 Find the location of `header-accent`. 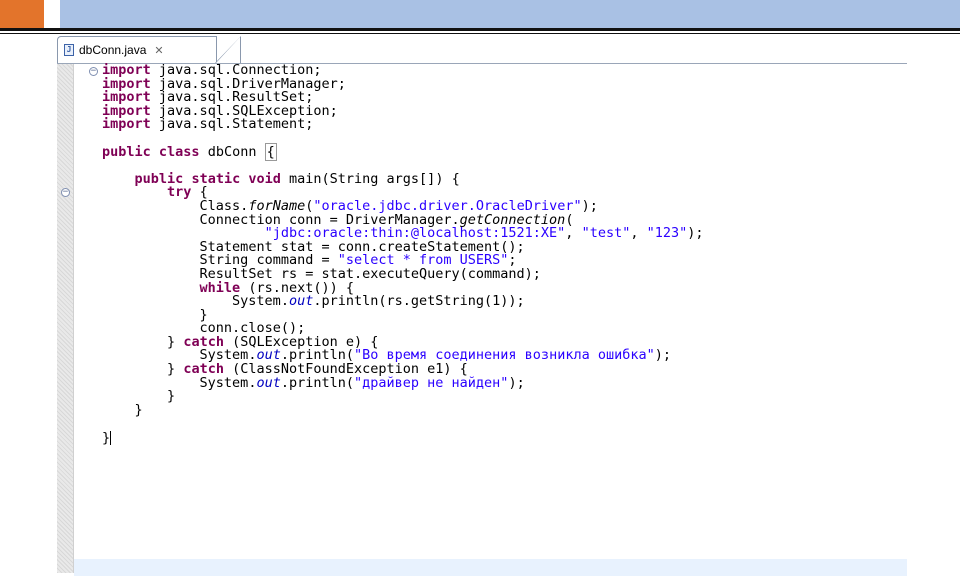

header-accent is located at coordinates (22, 14).